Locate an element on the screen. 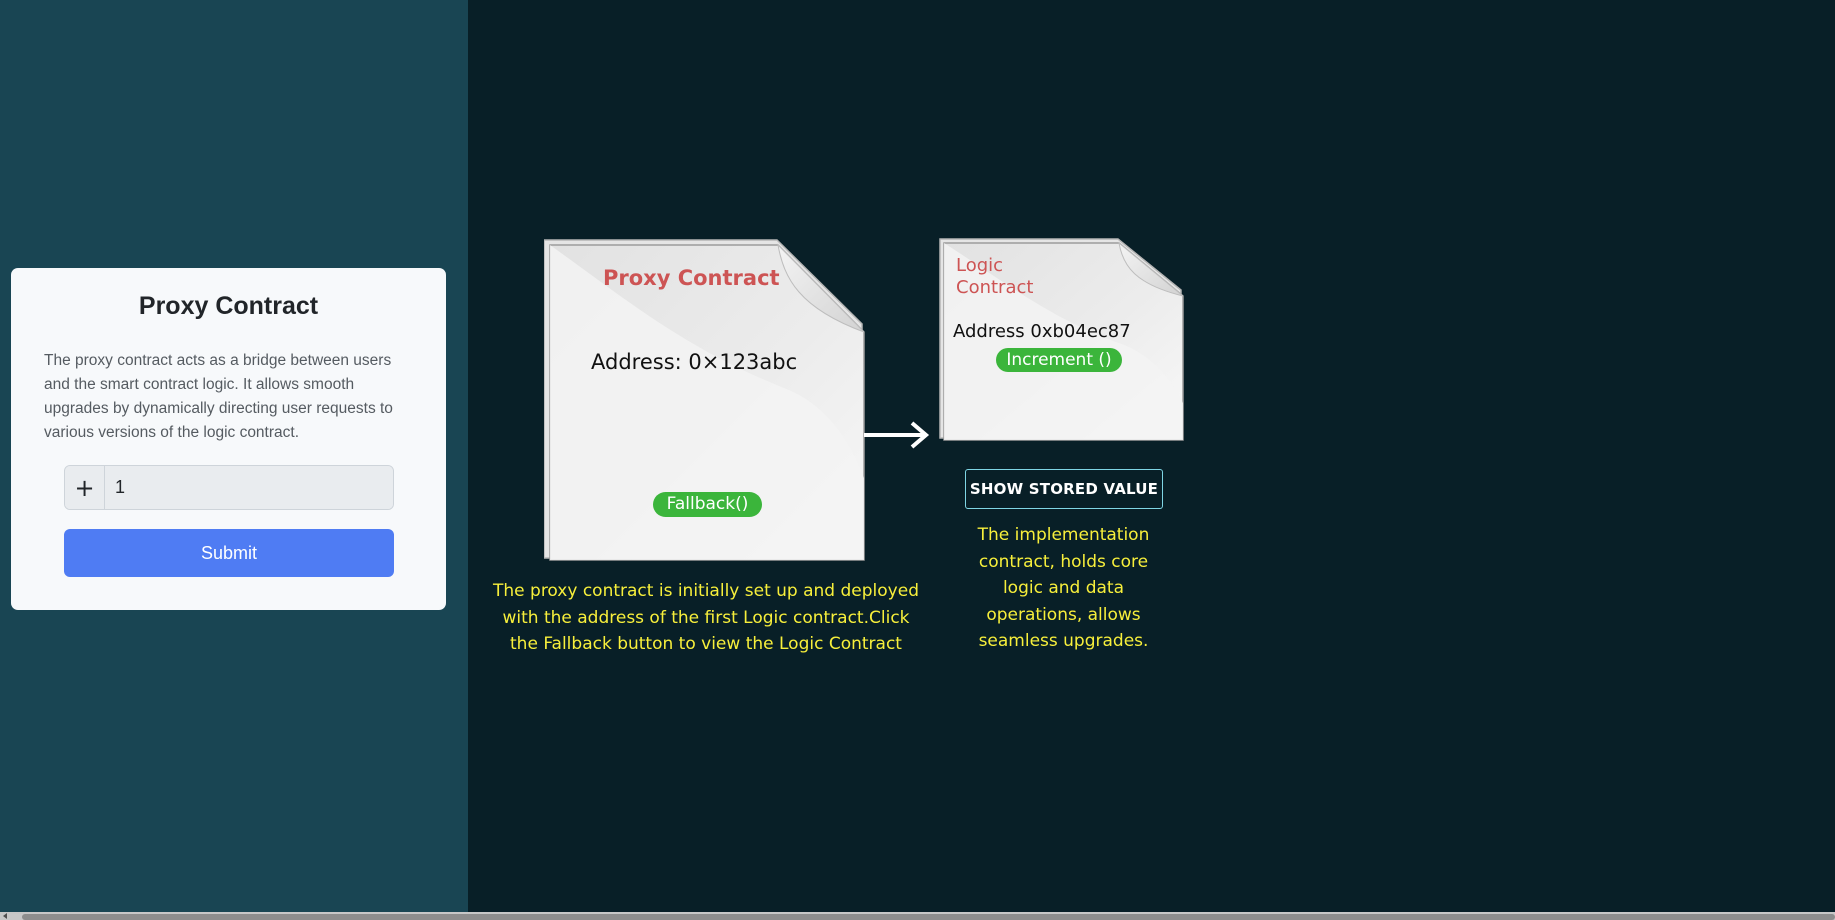 This screenshot has height=920, width=1835. value-input-group: + is located at coordinates (229, 487).